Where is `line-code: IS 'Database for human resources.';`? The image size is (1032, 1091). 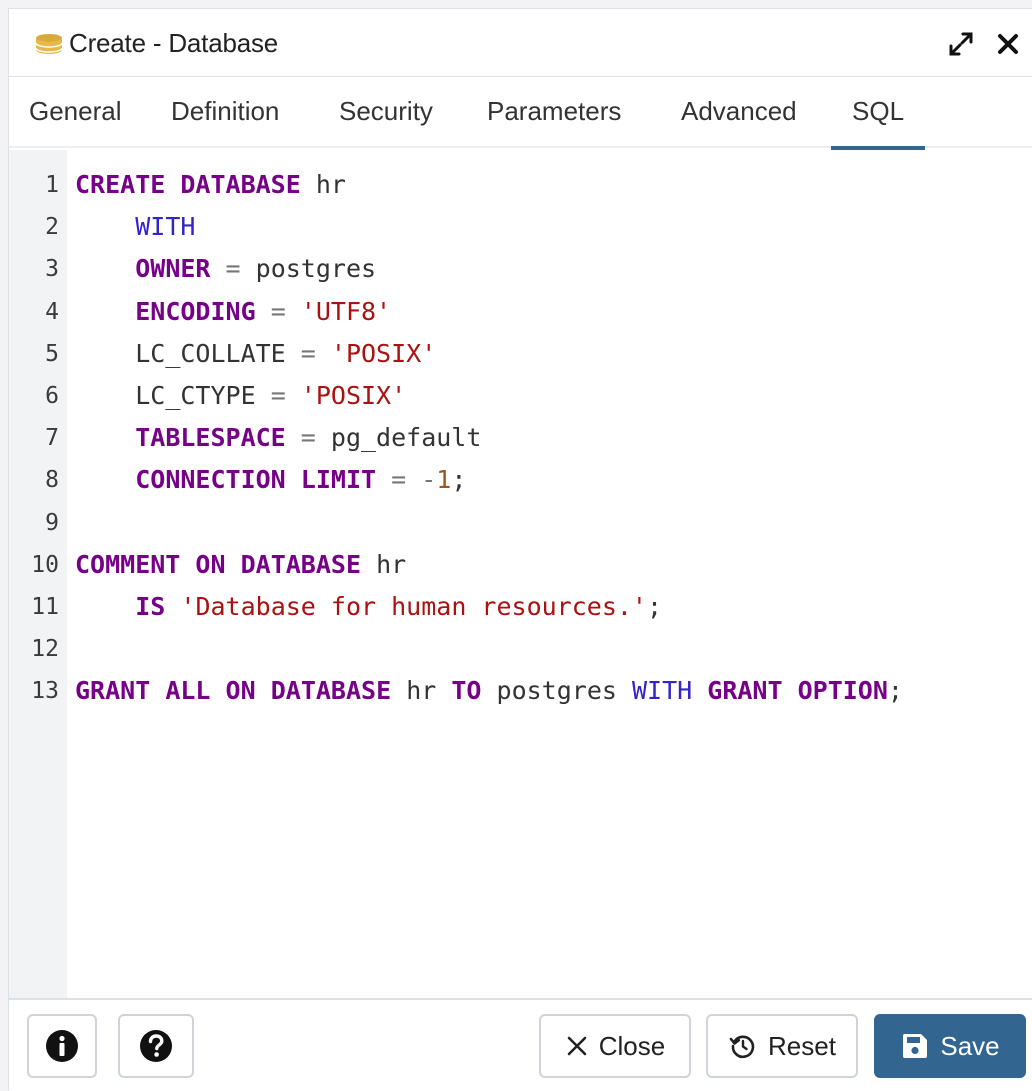
line-code: IS 'Database for human resources.'; is located at coordinates (368, 607).